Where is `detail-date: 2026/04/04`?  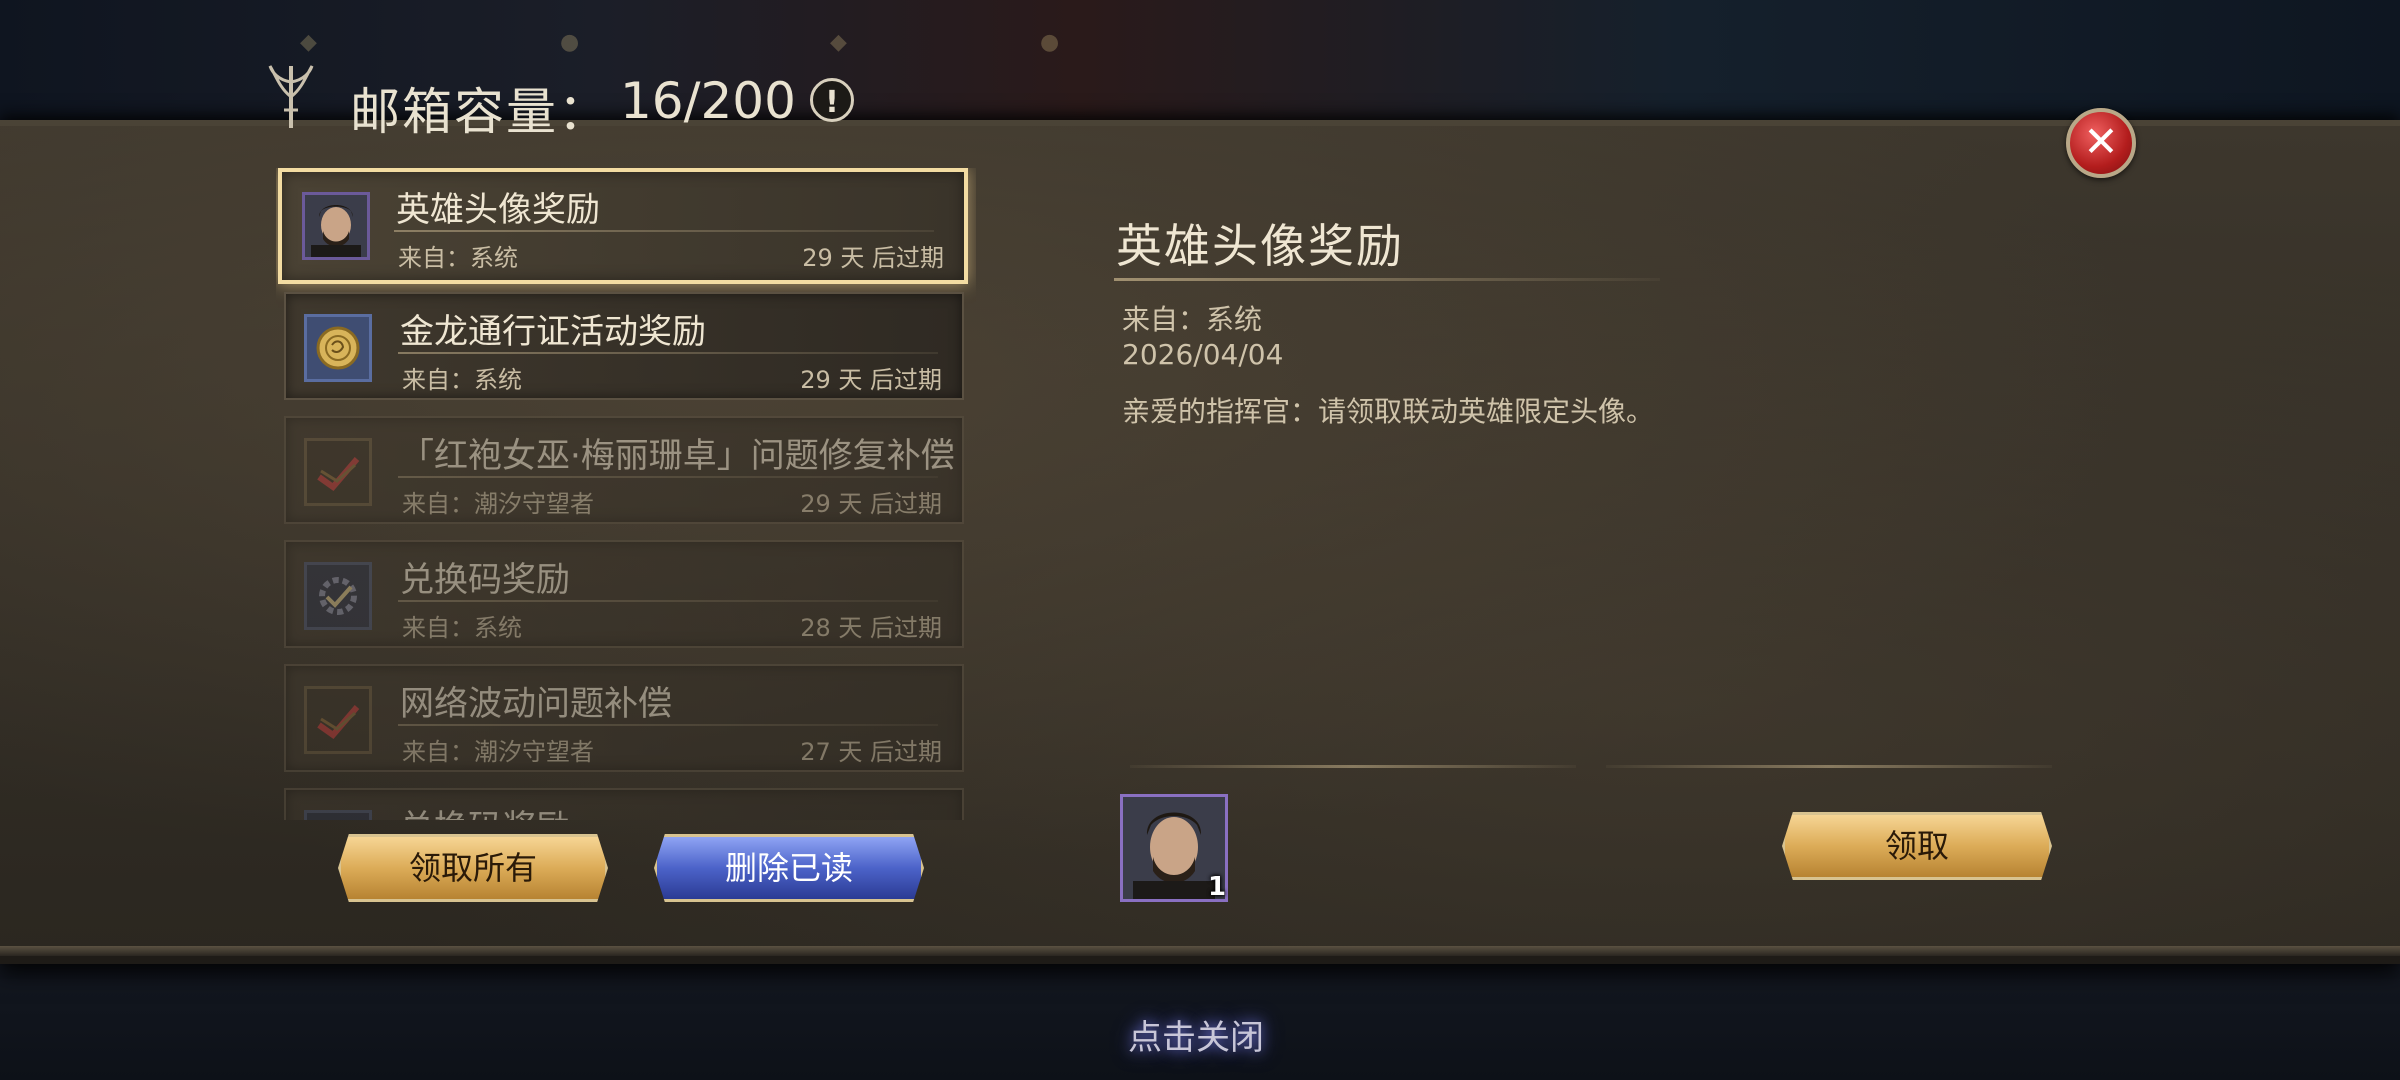
detail-date: 2026/04/04 is located at coordinates (1203, 354).